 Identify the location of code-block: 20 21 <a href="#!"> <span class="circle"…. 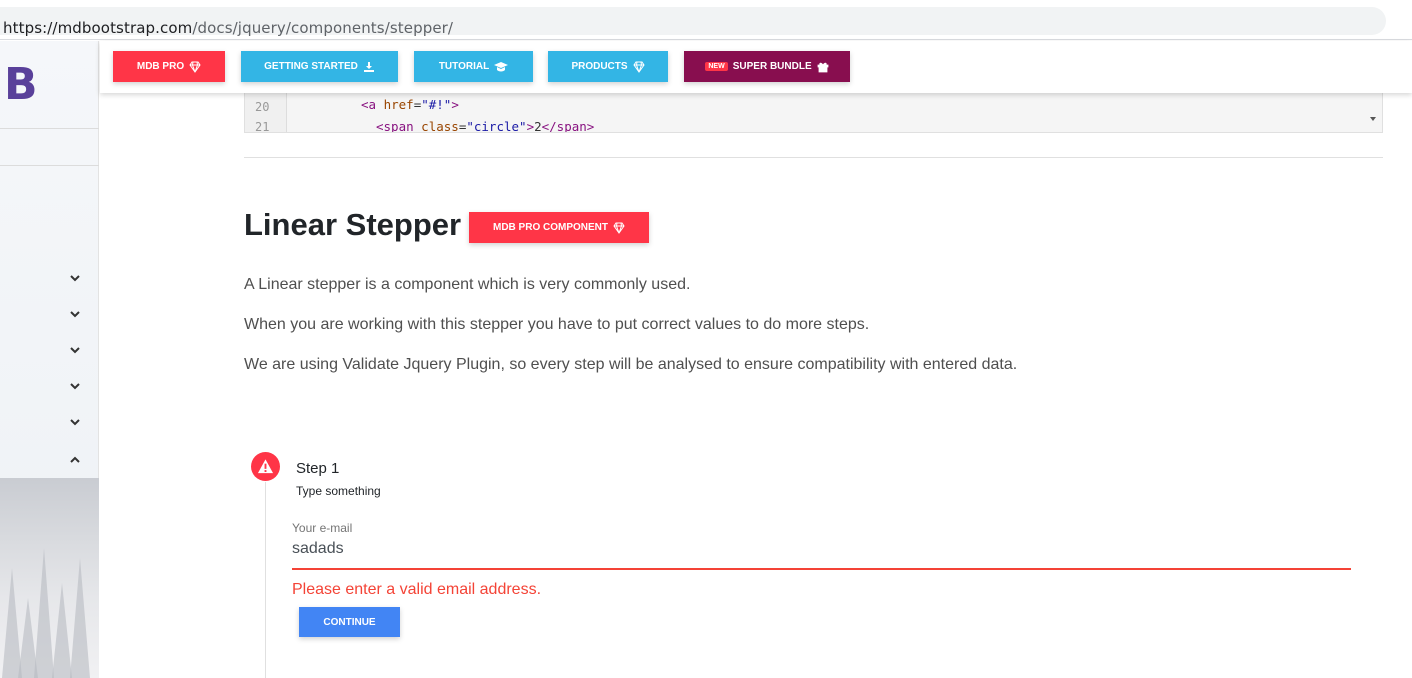
(813, 113).